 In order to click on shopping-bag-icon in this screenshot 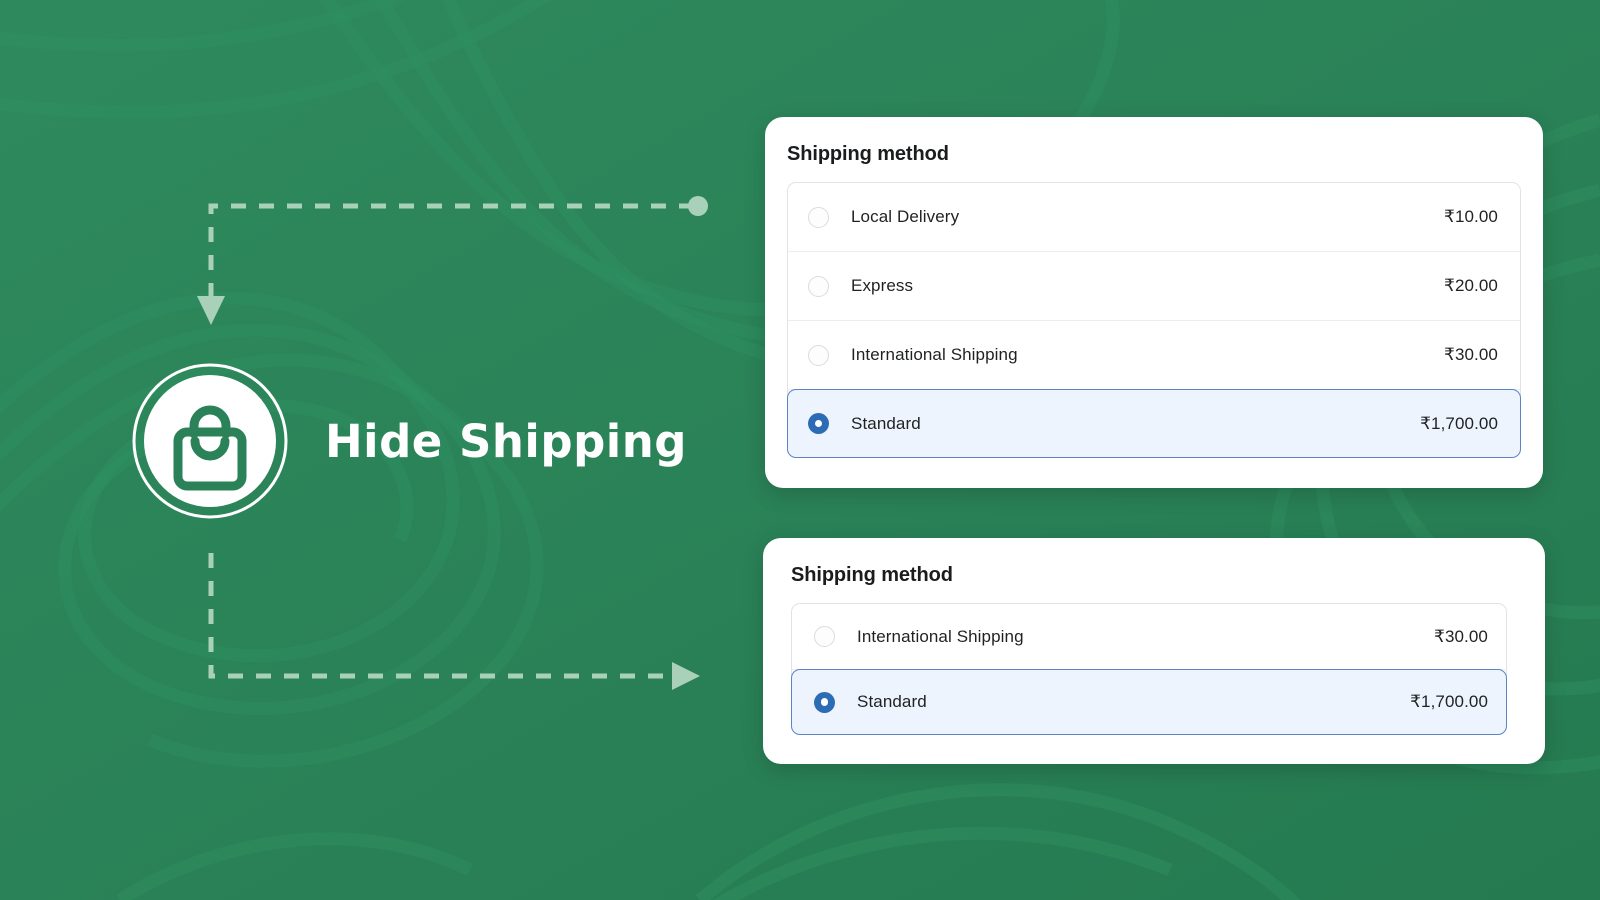, I will do `click(210, 441)`.